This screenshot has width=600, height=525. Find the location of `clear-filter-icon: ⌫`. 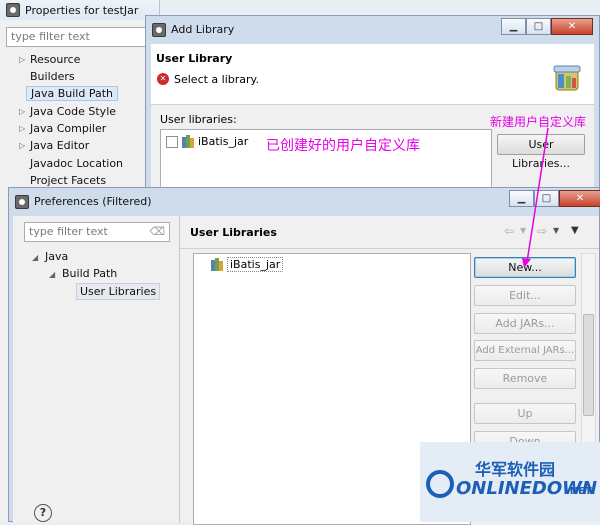

clear-filter-icon: ⌫ is located at coordinates (157, 231).